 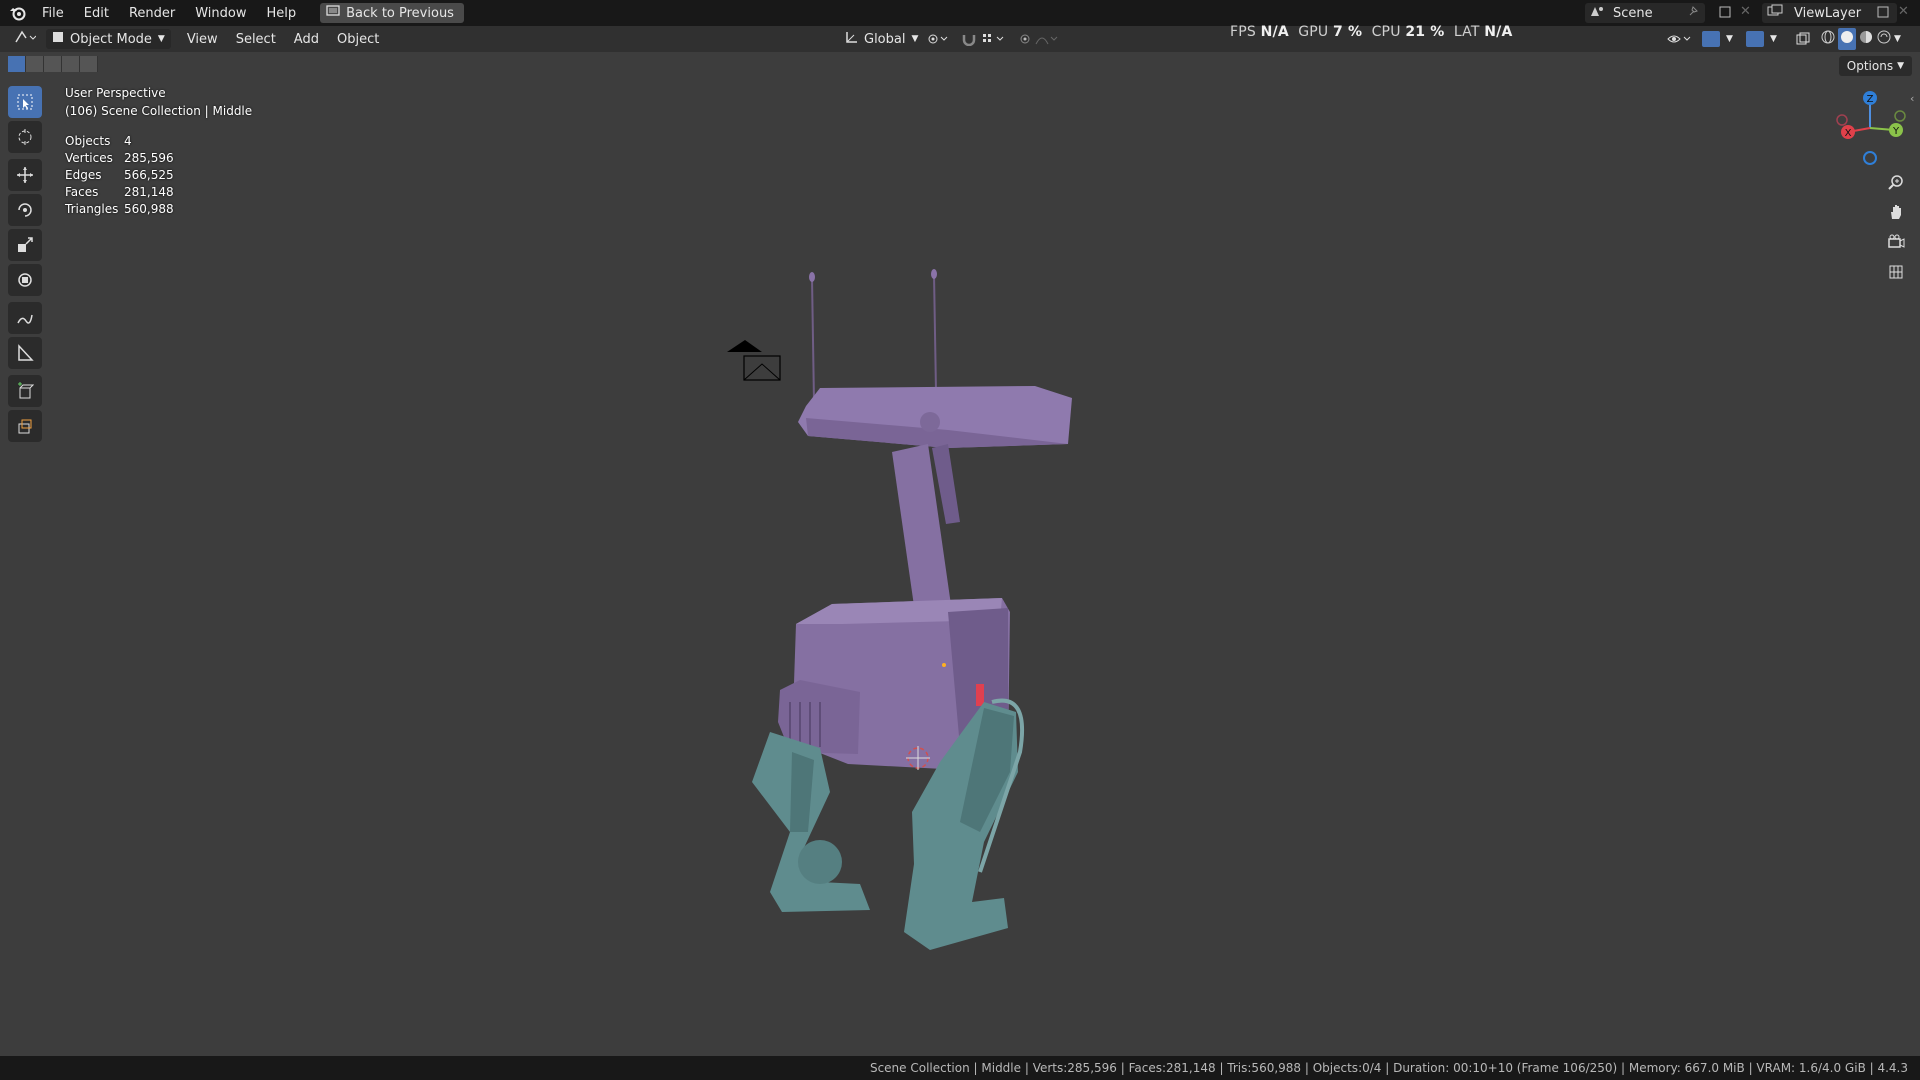 I want to click on xray-toggle-icon, so click(x=1803, y=39).